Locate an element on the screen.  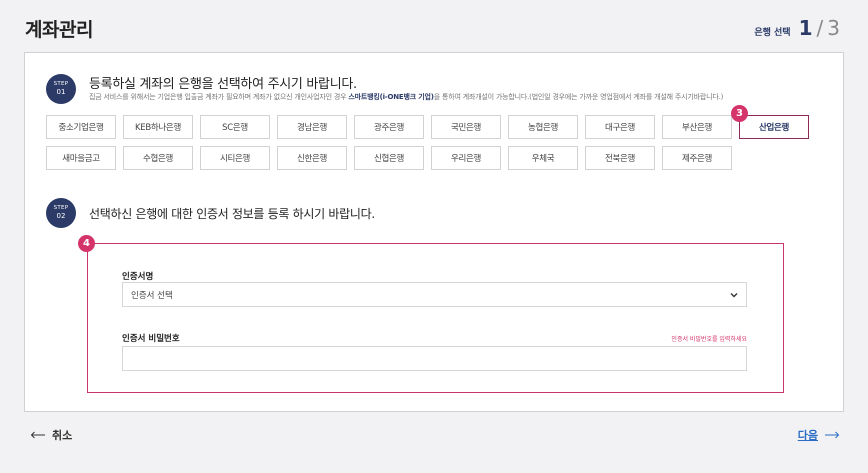
bank-button: 신한은행 is located at coordinates (312, 158).